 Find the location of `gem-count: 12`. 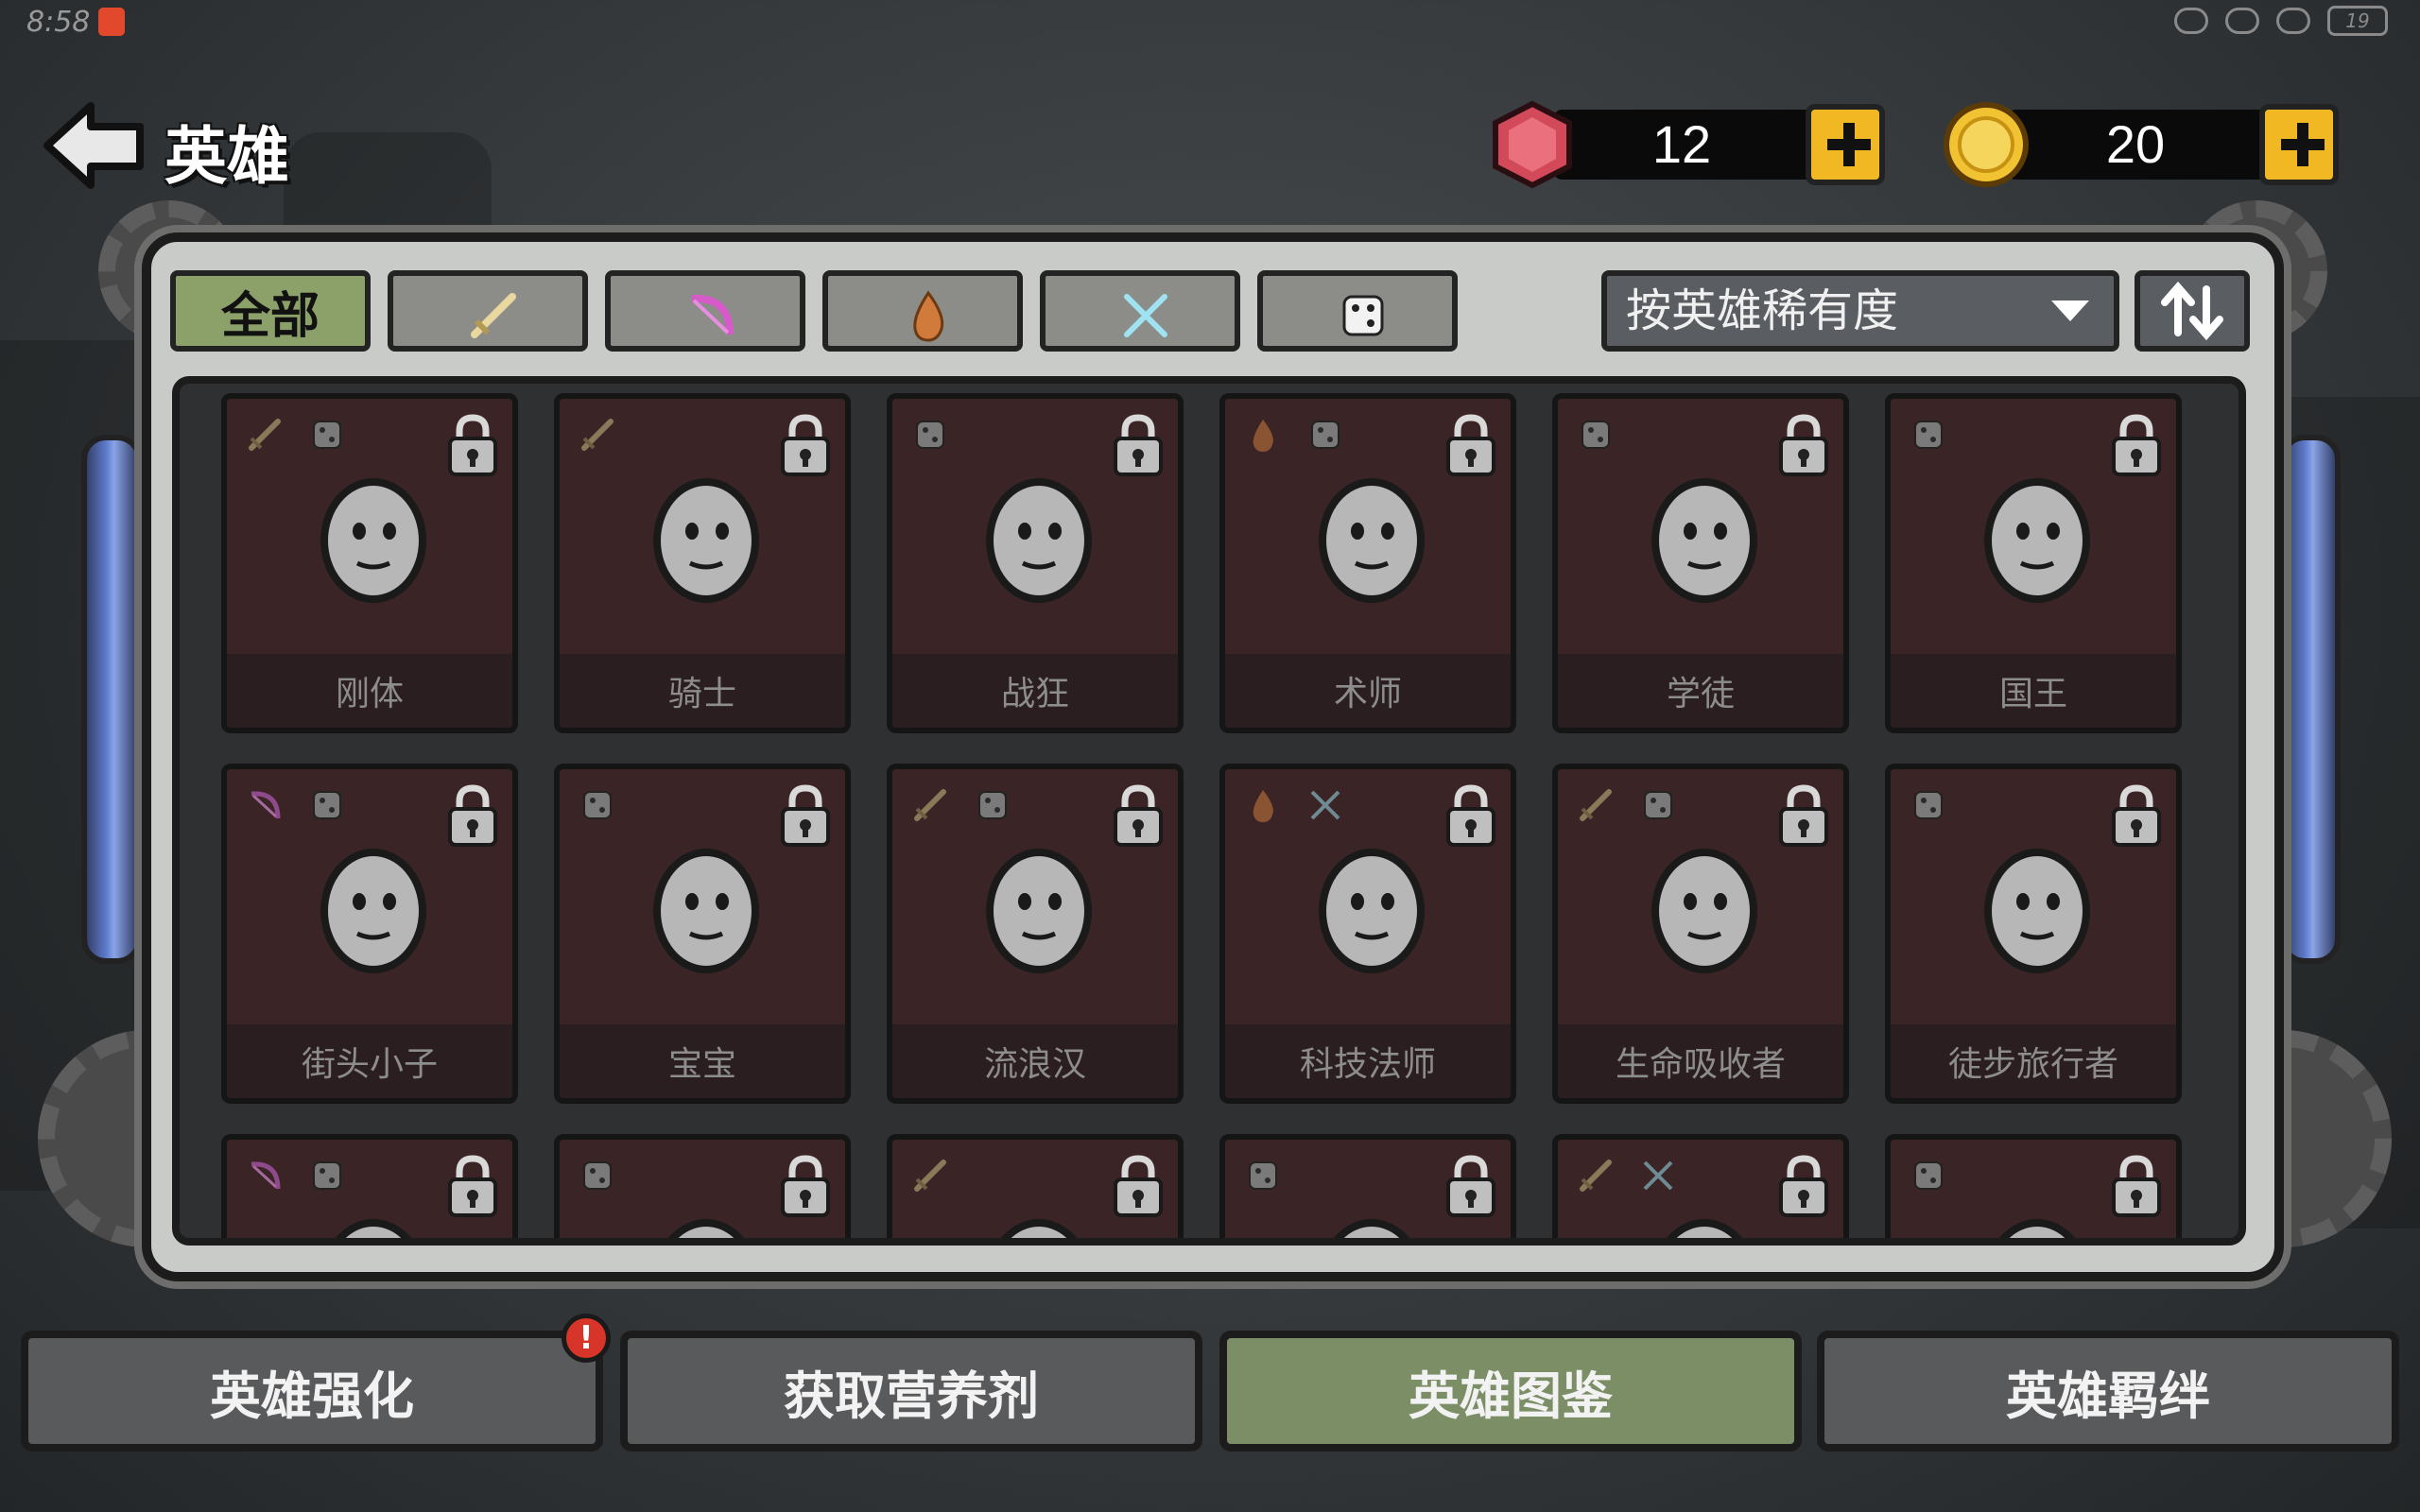

gem-count: 12 is located at coordinates (1681, 144).